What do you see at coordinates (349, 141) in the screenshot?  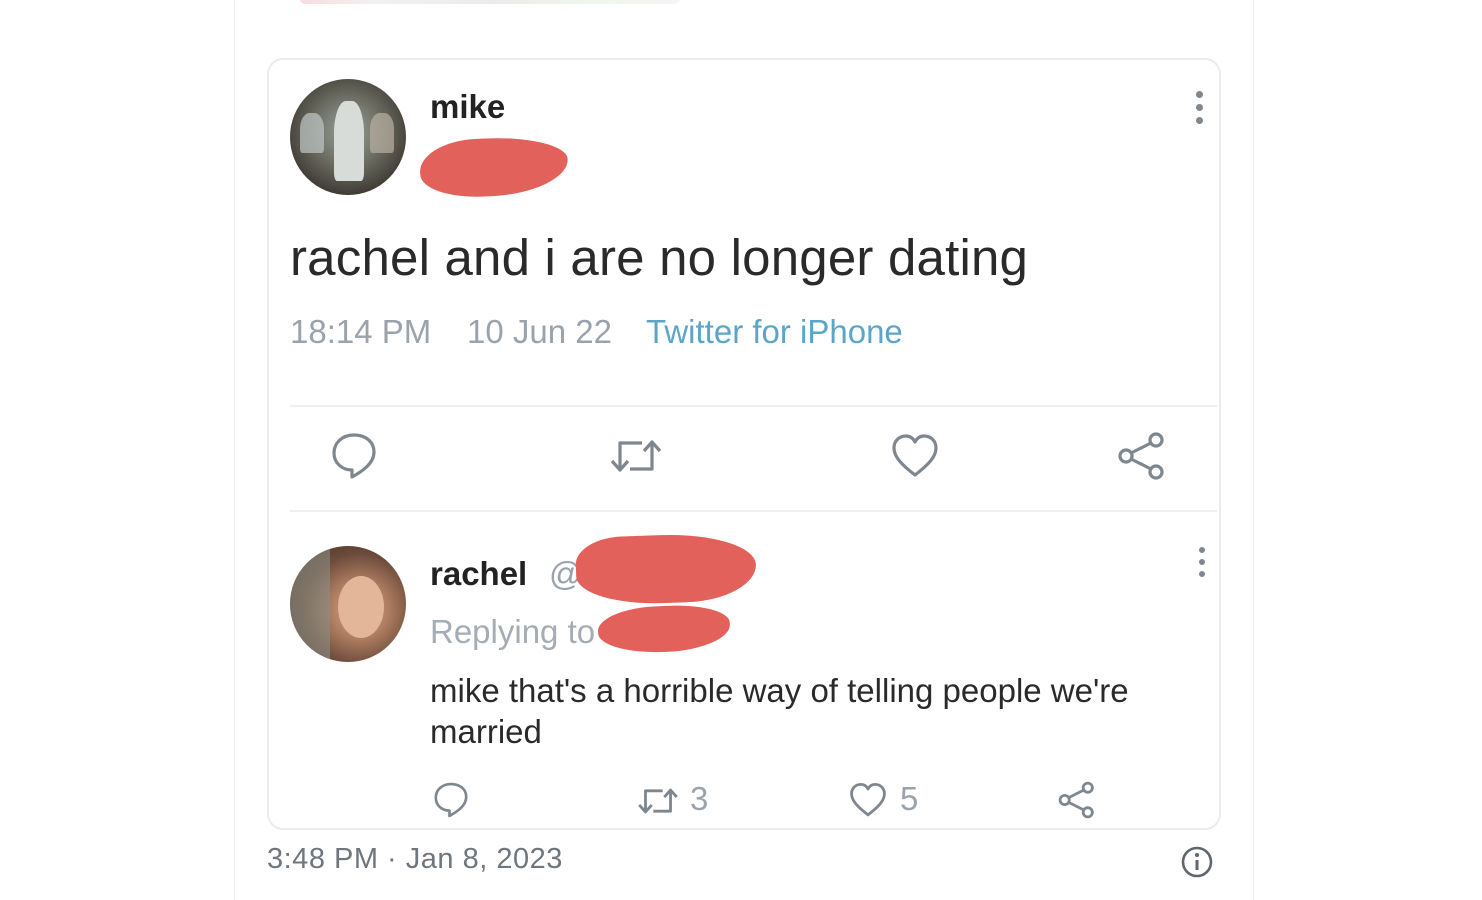 I see `avatar-figure` at bounding box center [349, 141].